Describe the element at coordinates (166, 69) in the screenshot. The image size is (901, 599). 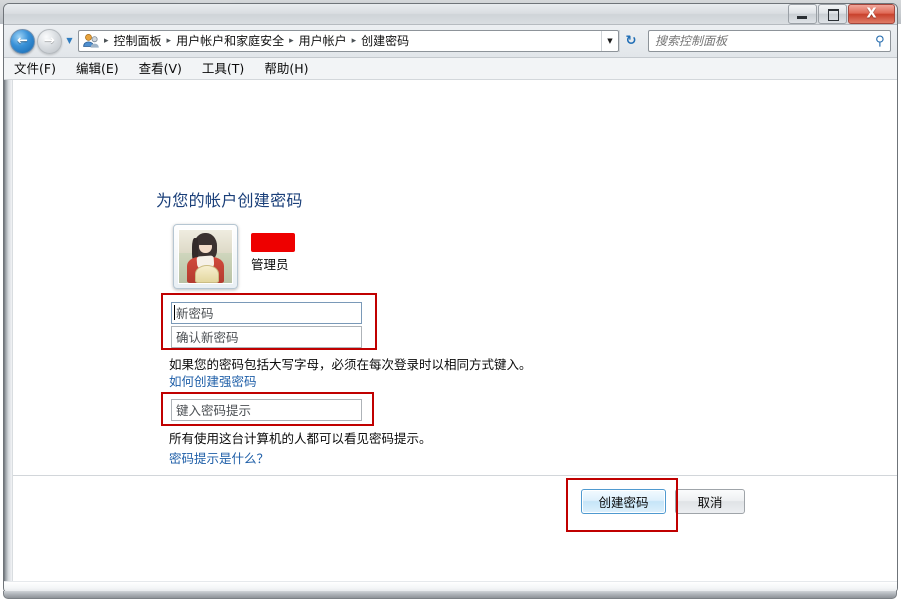
I see `menu-item-view: 查看(V)` at that location.